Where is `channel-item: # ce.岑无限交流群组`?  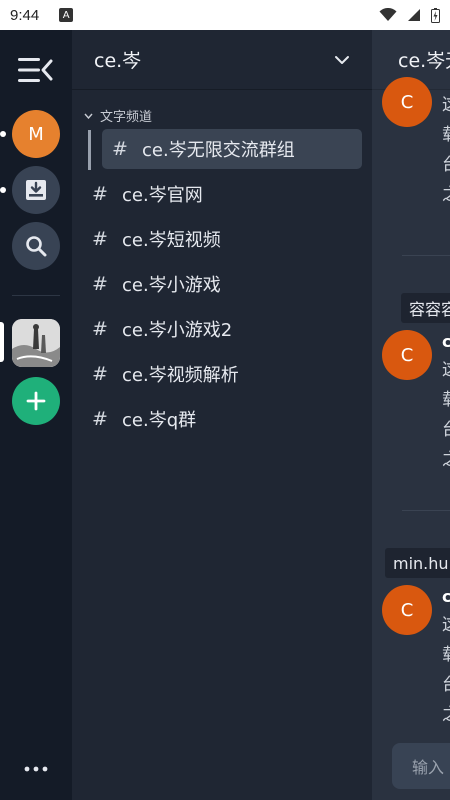 channel-item: # ce.岑无限交流群组 is located at coordinates (232, 149).